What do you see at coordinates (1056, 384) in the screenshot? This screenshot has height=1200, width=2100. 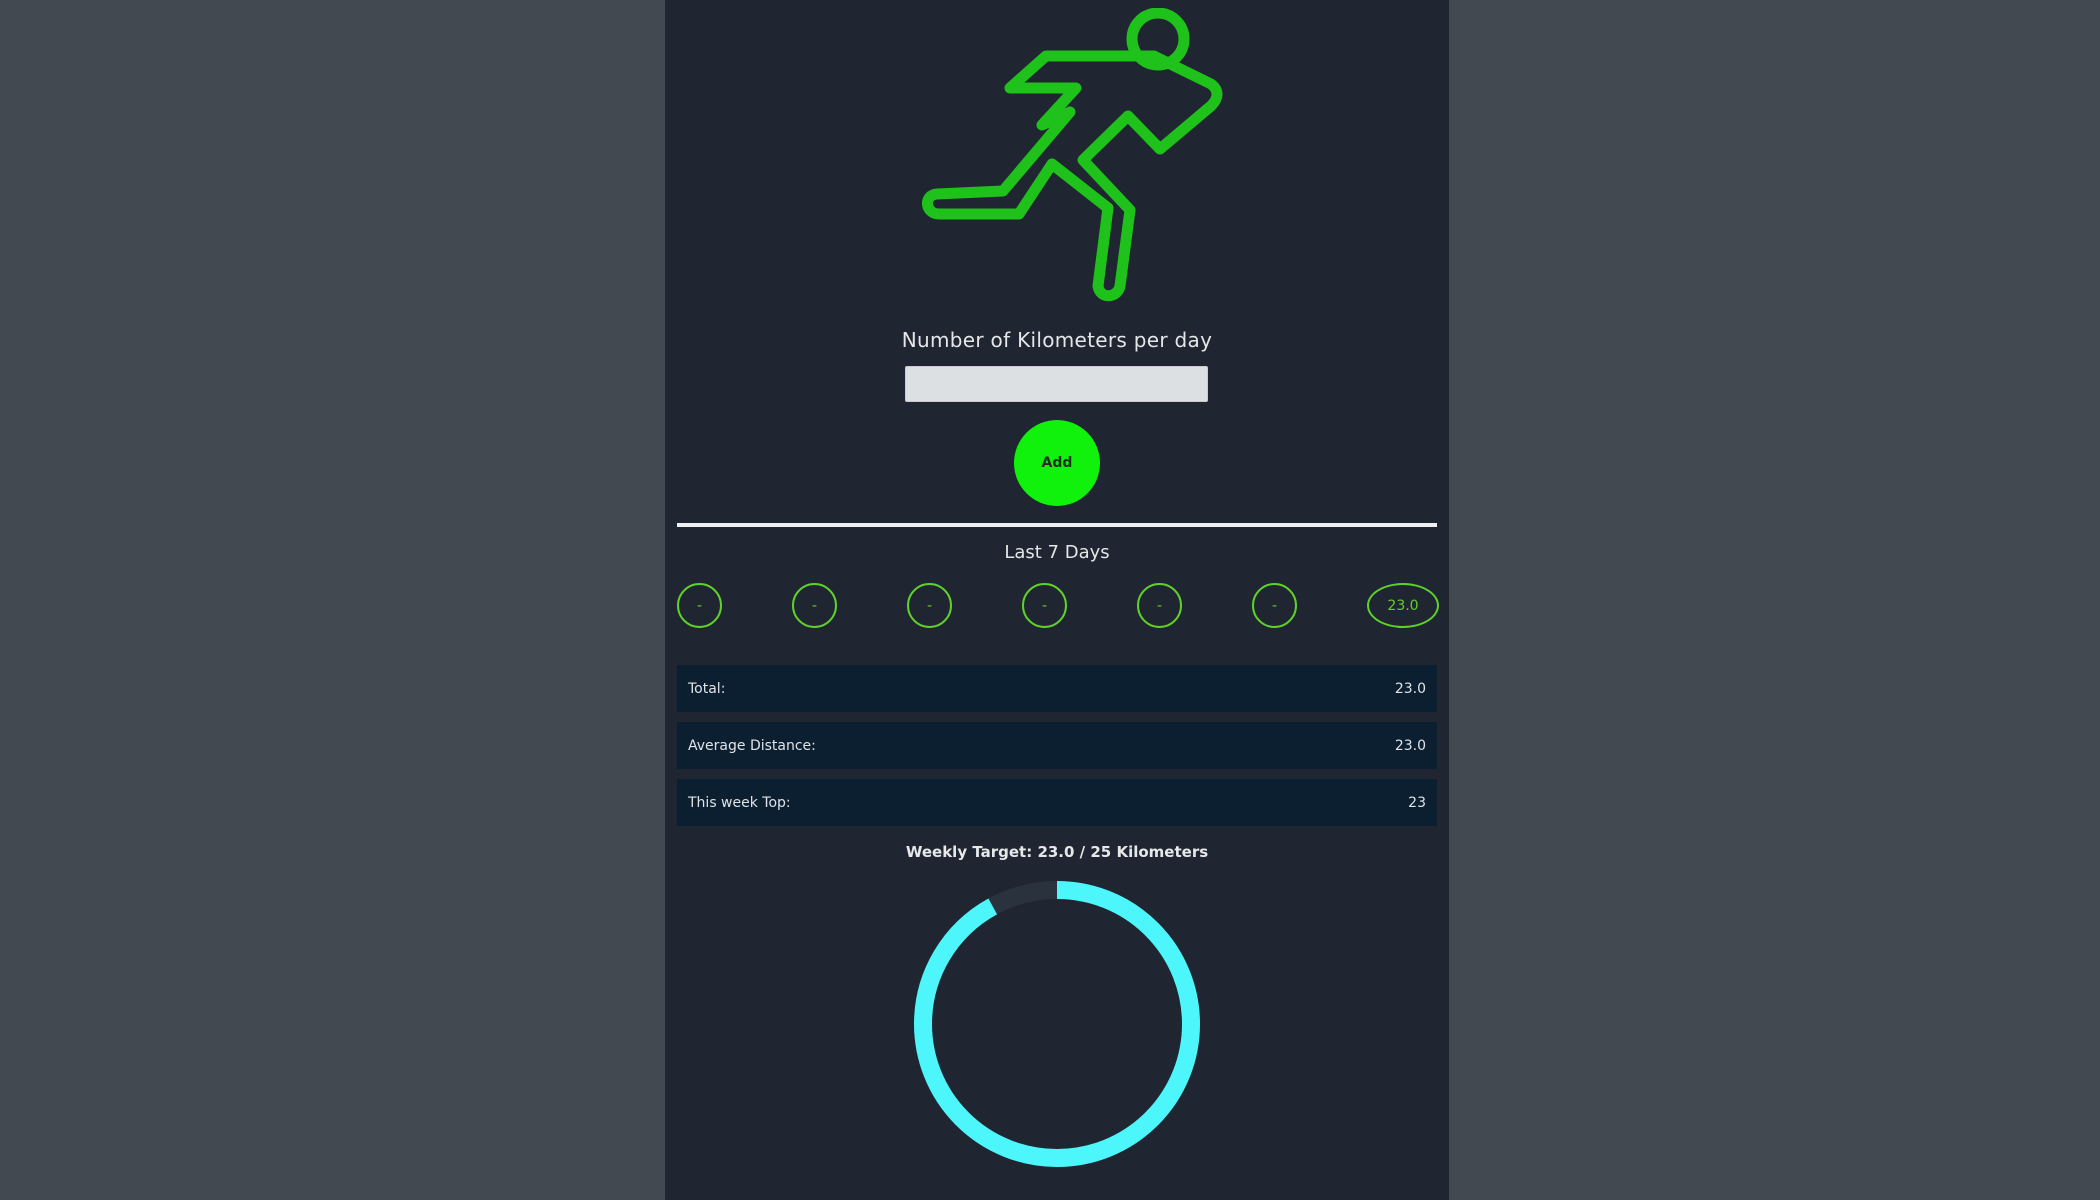 I see `km-input` at bounding box center [1056, 384].